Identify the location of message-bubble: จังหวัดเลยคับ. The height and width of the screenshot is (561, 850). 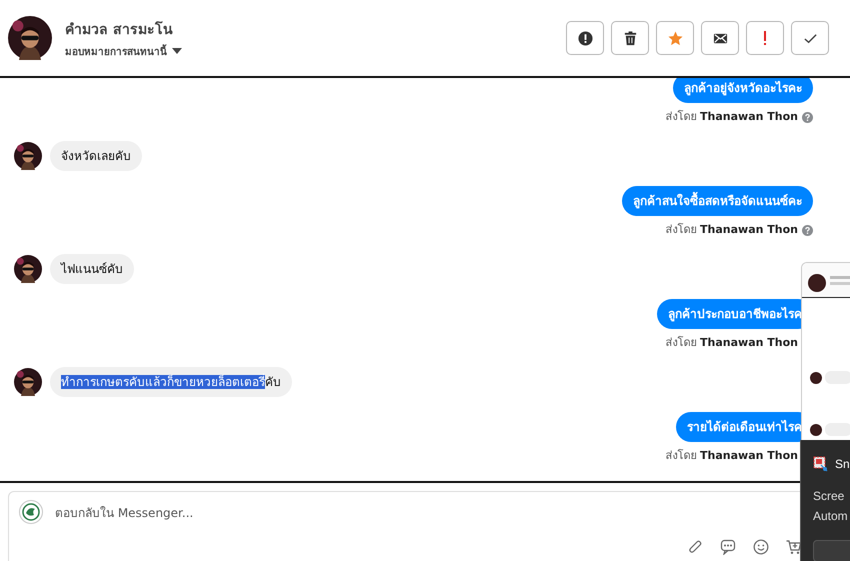
(96, 156).